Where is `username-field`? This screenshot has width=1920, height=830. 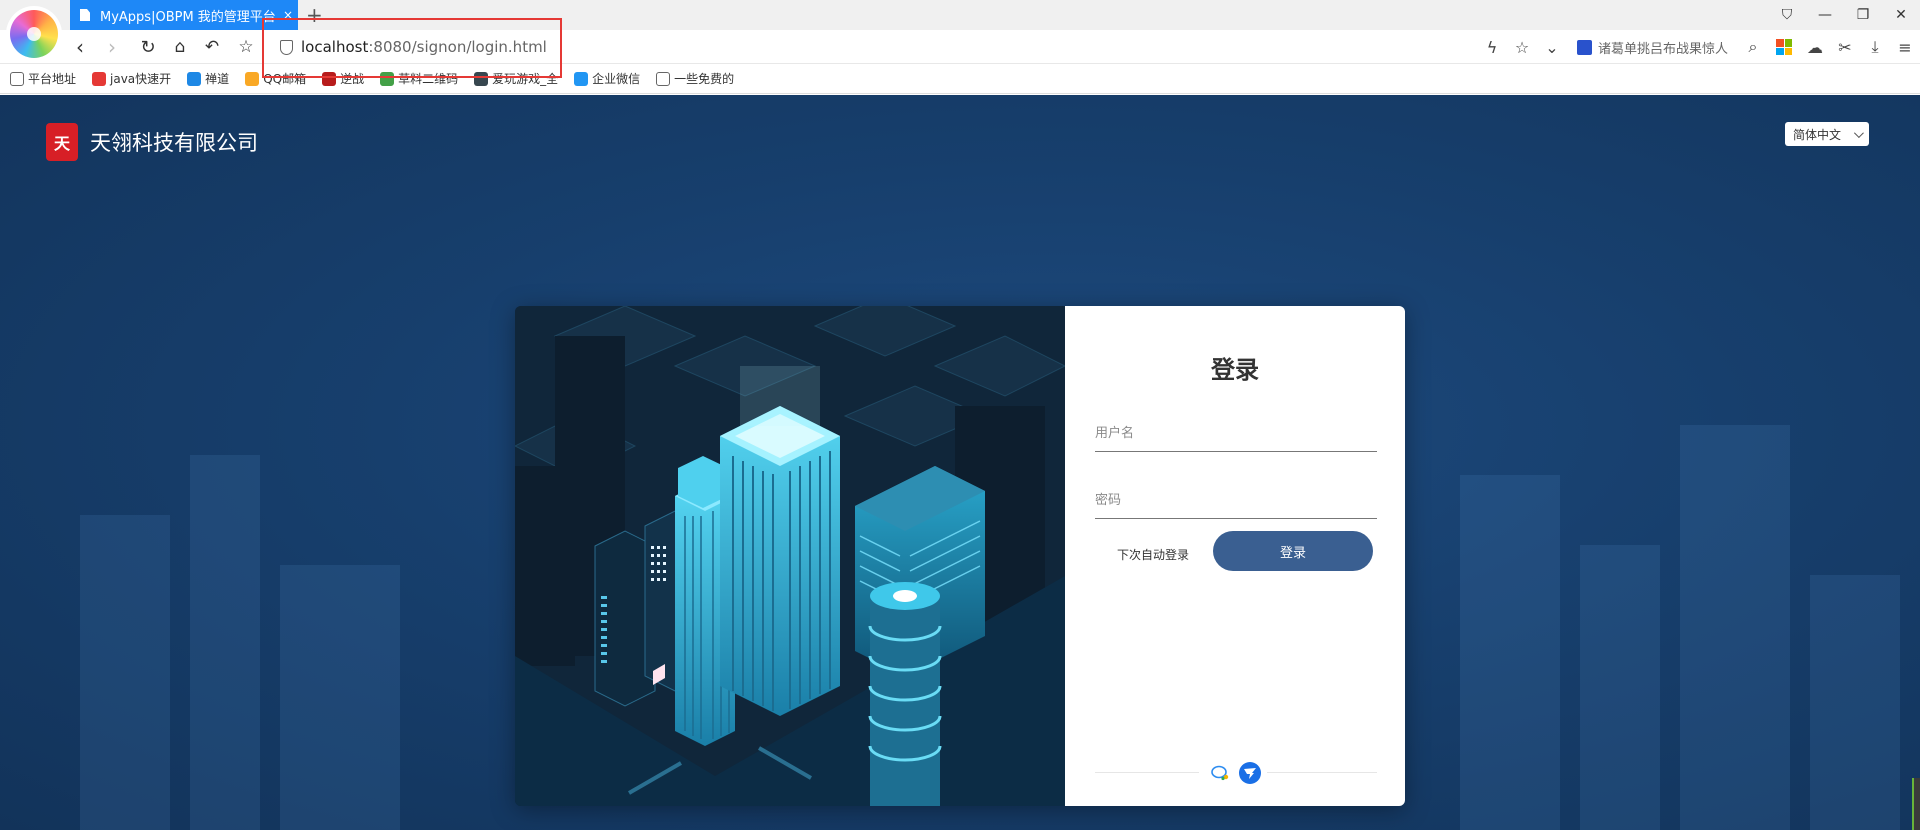 username-field is located at coordinates (1236, 434).